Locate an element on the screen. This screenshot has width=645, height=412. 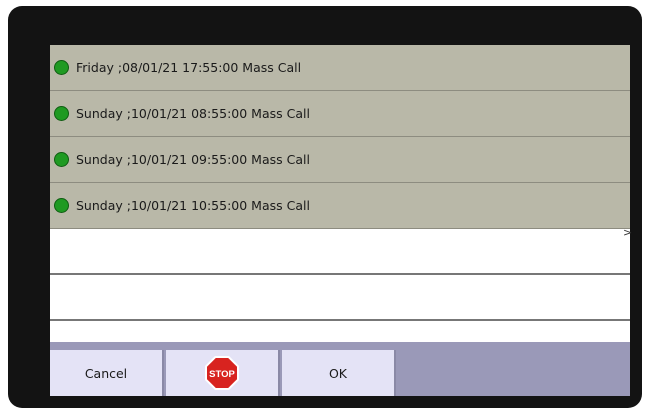
stop-button: STOP is located at coordinates (223, 373).